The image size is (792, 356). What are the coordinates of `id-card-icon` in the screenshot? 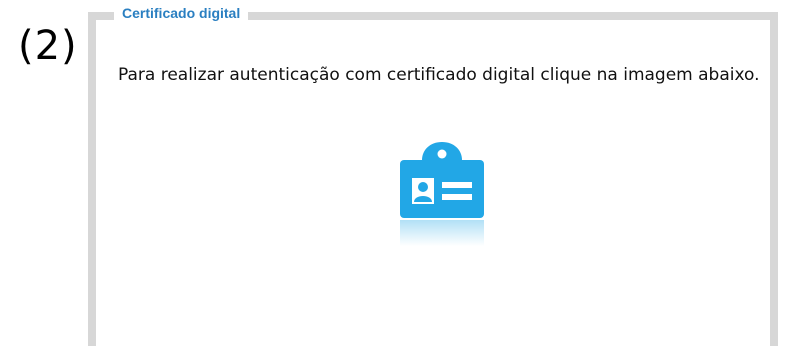 It's located at (442, 194).